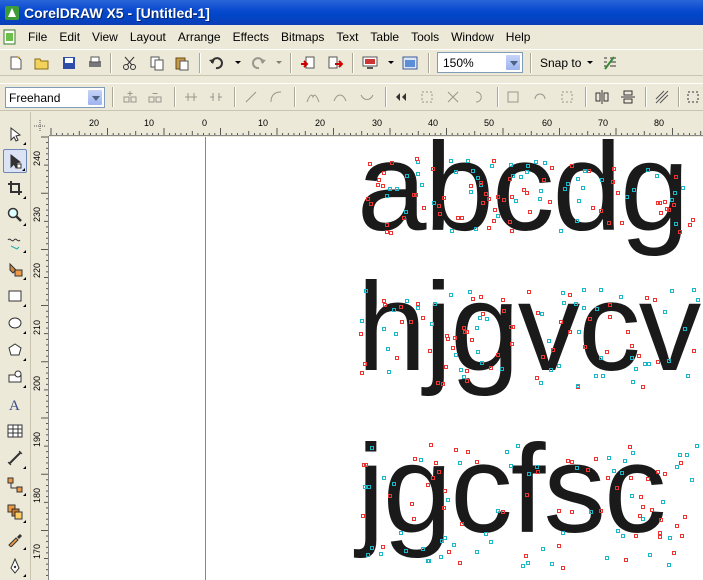  Describe the element at coordinates (308, 63) in the screenshot. I see `import-button` at that location.